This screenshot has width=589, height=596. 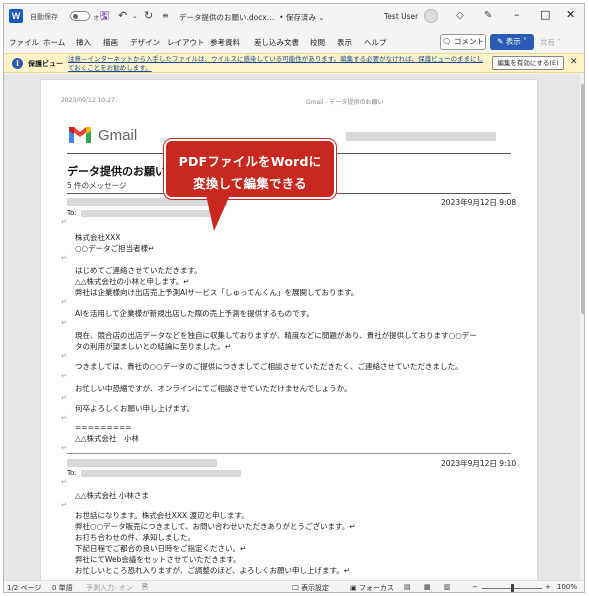 What do you see at coordinates (345, 102) in the screenshot?
I see `print-header: Gmail - データ提供のお願い` at bounding box center [345, 102].